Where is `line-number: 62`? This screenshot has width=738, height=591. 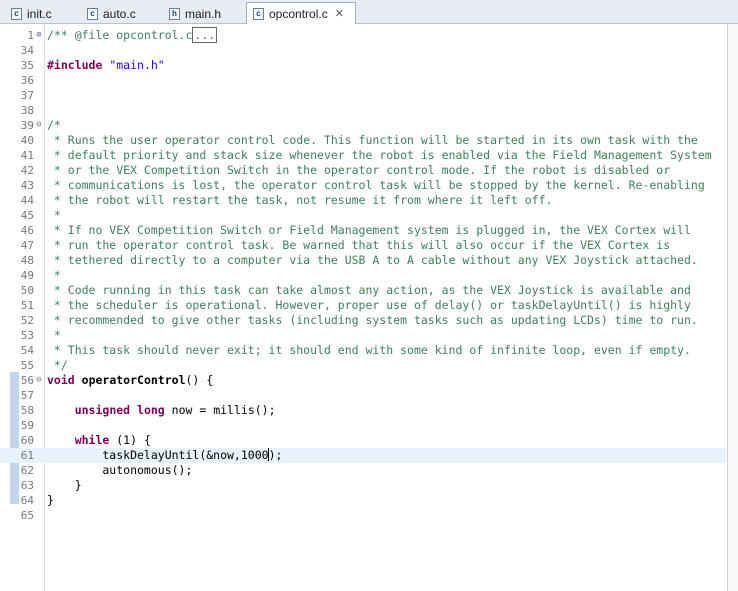 line-number: 62 is located at coordinates (27, 470).